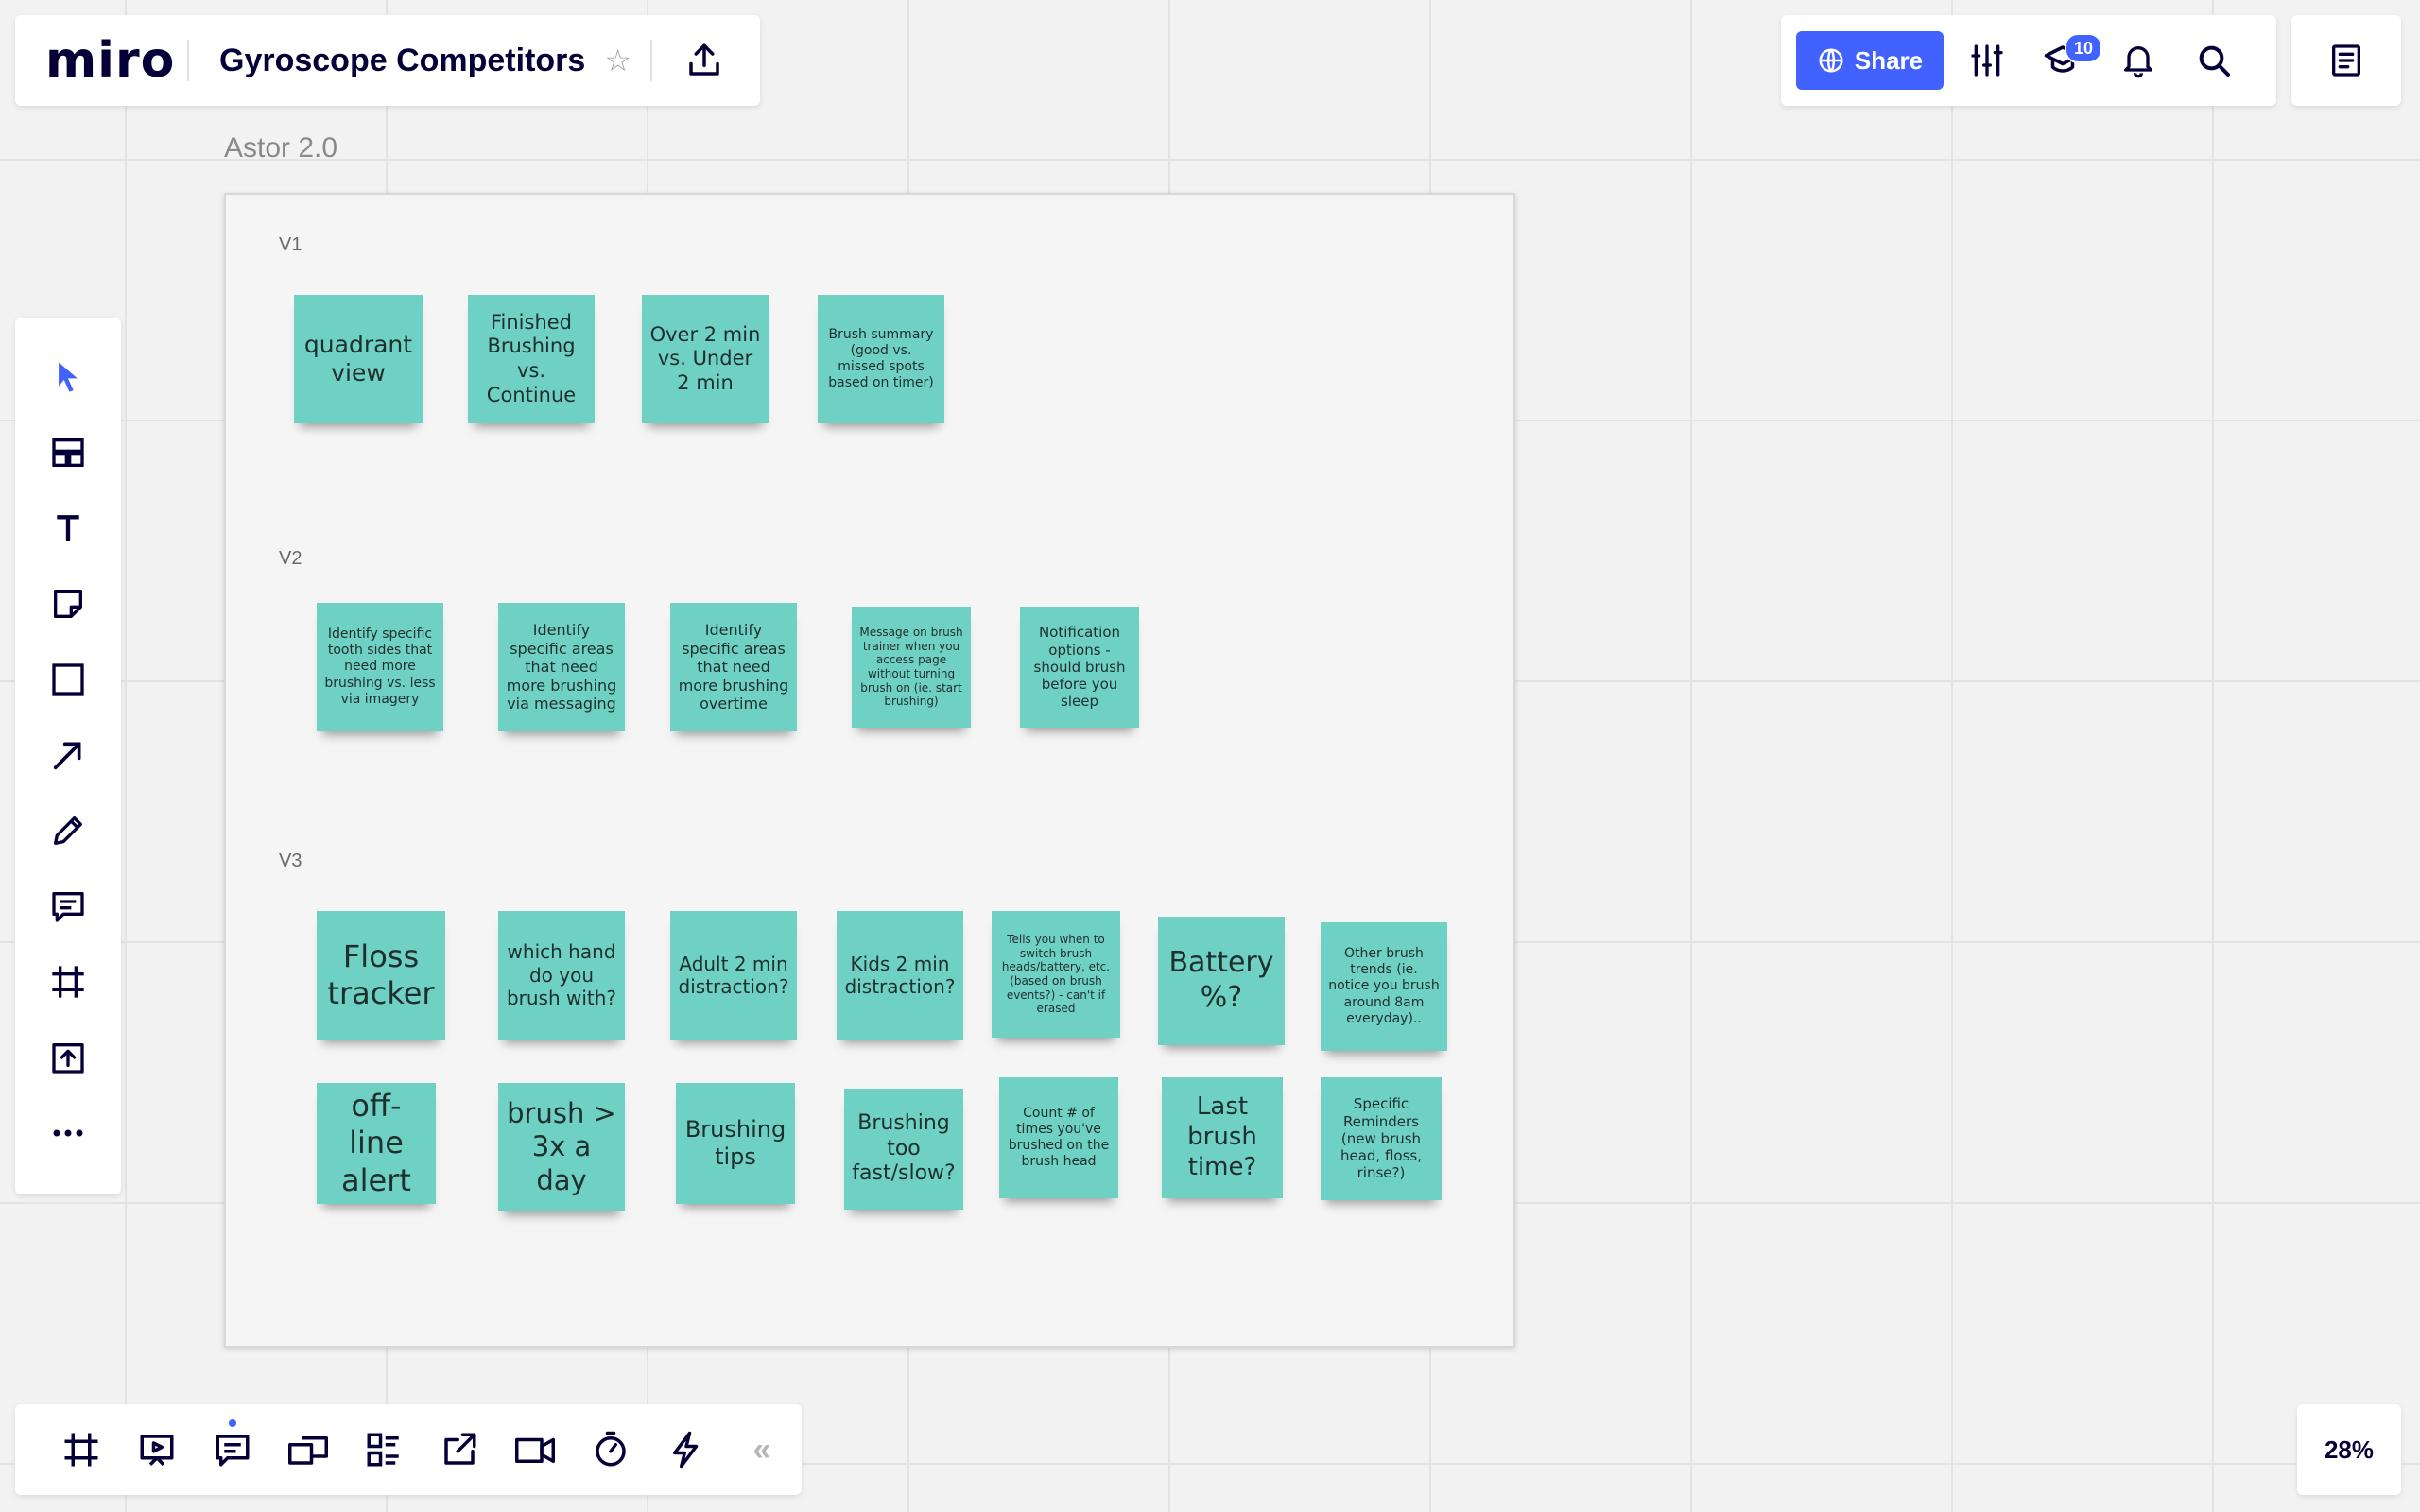 This screenshot has height=1512, width=2420. Describe the element at coordinates (903, 1149) in the screenshot. I see `sticky-note: Brushing too fast/slow?` at that location.